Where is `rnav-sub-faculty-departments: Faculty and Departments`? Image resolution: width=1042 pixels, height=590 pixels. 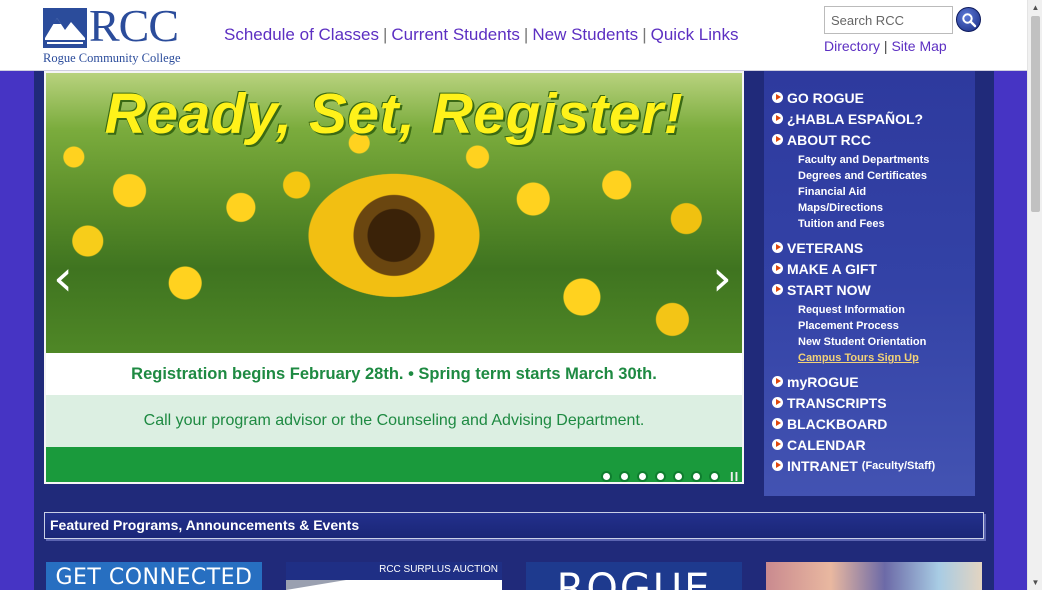 rnav-sub-faculty-departments: Faculty and Departments is located at coordinates (885, 160).